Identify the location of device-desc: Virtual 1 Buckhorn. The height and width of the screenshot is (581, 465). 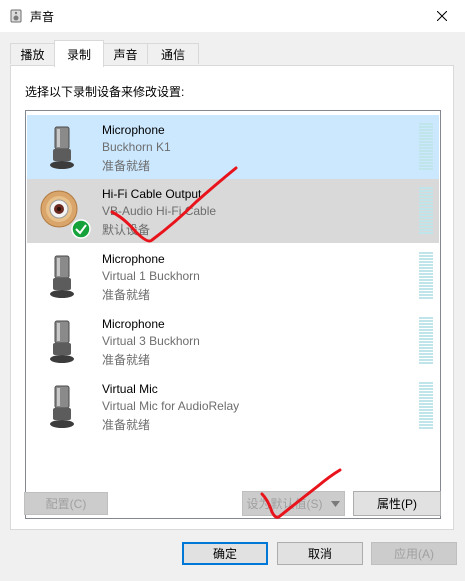
(151, 276).